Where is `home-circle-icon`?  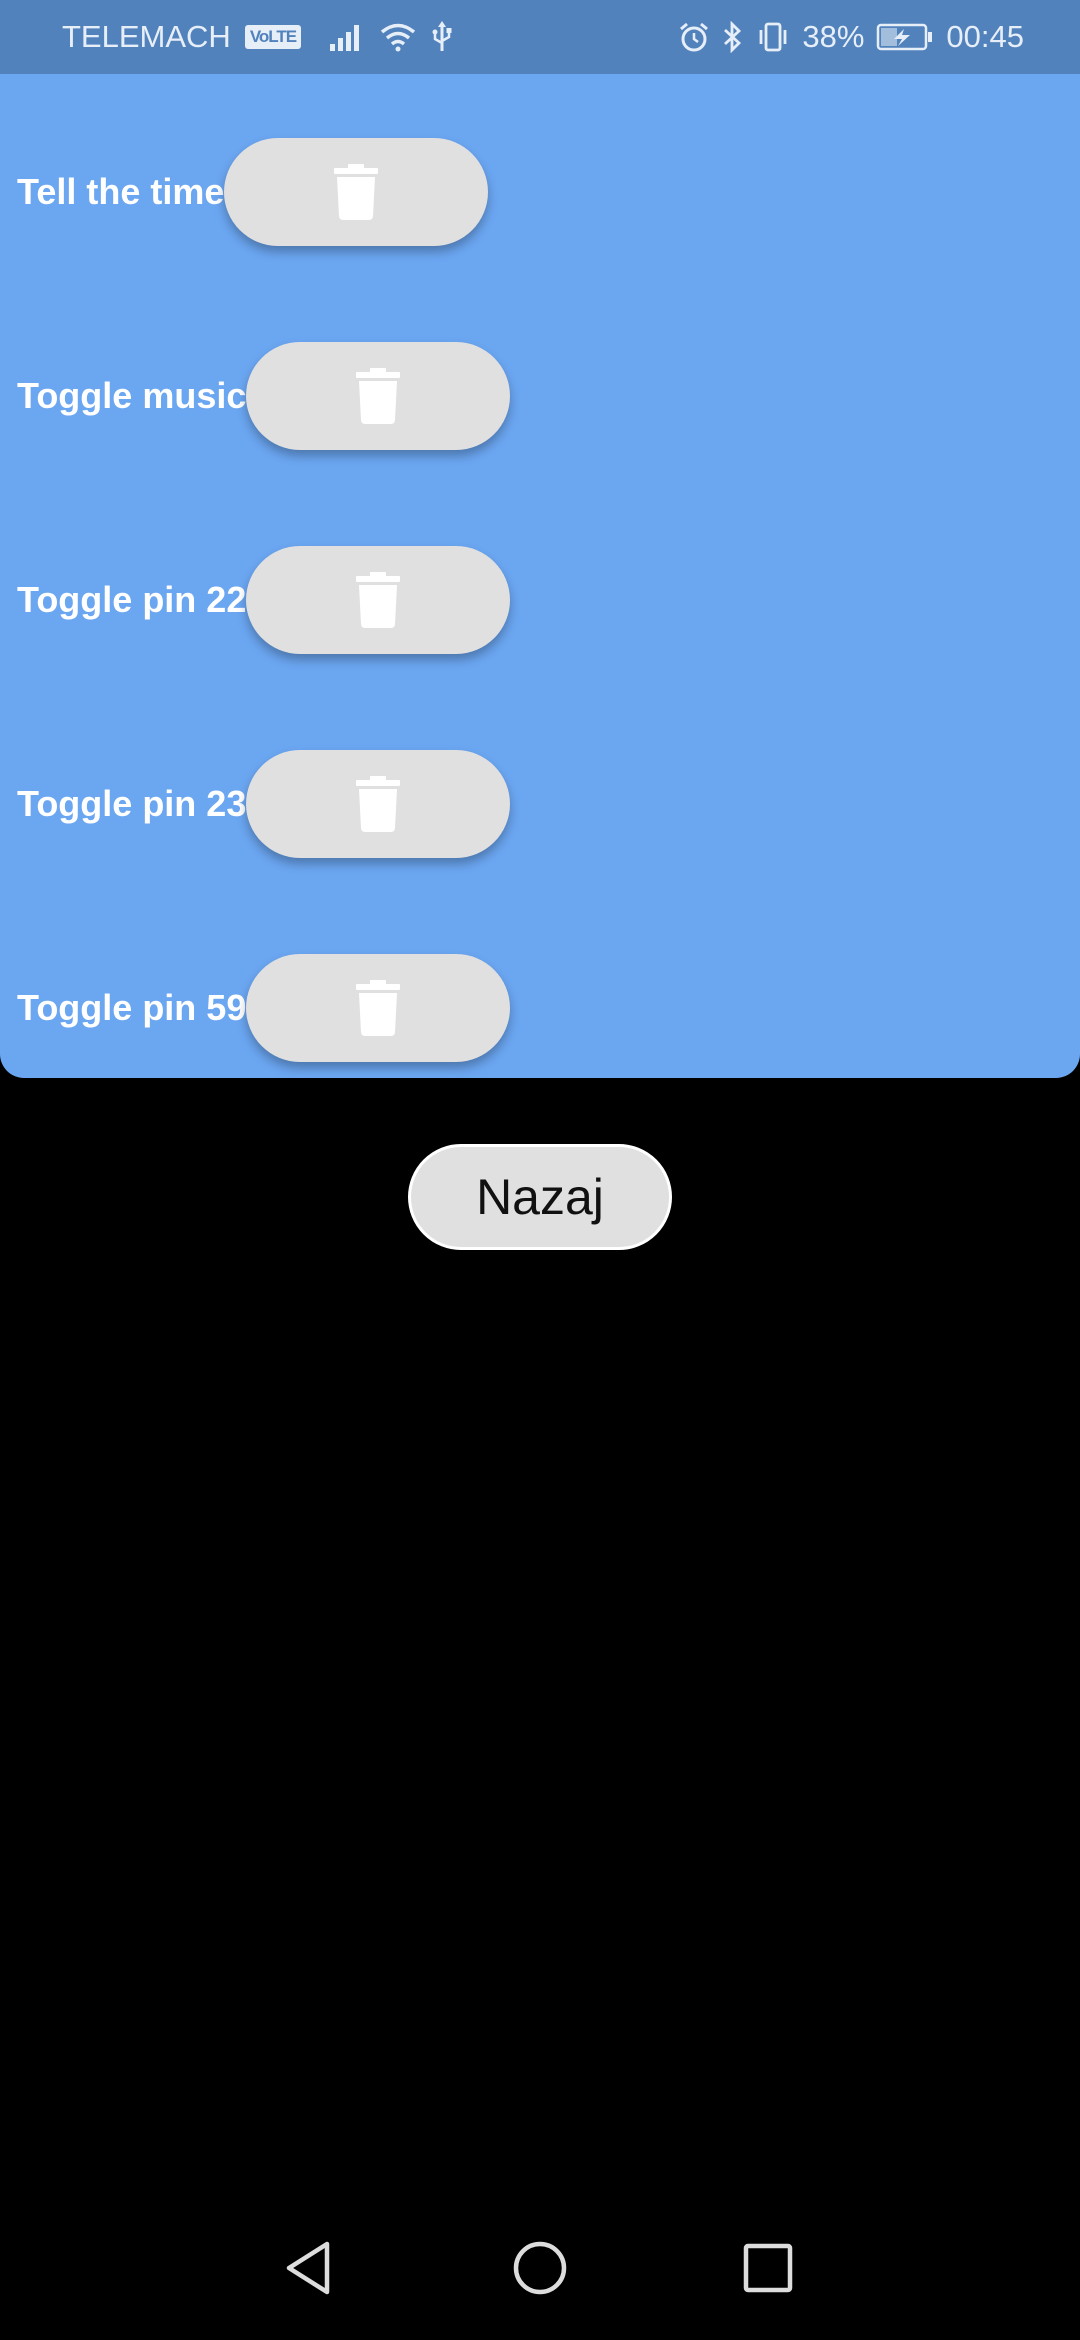 home-circle-icon is located at coordinates (540, 2270).